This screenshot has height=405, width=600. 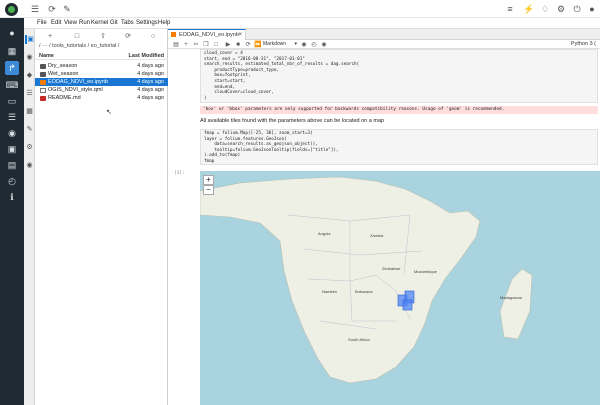 I want to click on info-icon: ℹ, so click(x=12, y=197).